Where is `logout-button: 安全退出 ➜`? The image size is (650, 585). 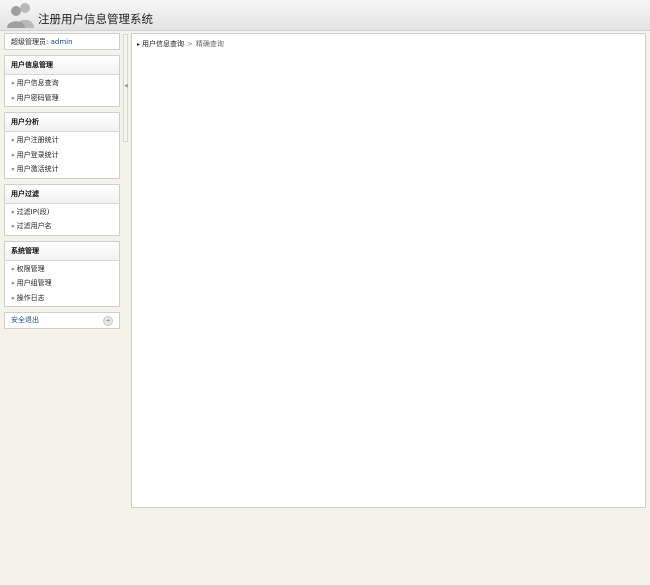 logout-button: 安全退出 ➜ is located at coordinates (62, 320).